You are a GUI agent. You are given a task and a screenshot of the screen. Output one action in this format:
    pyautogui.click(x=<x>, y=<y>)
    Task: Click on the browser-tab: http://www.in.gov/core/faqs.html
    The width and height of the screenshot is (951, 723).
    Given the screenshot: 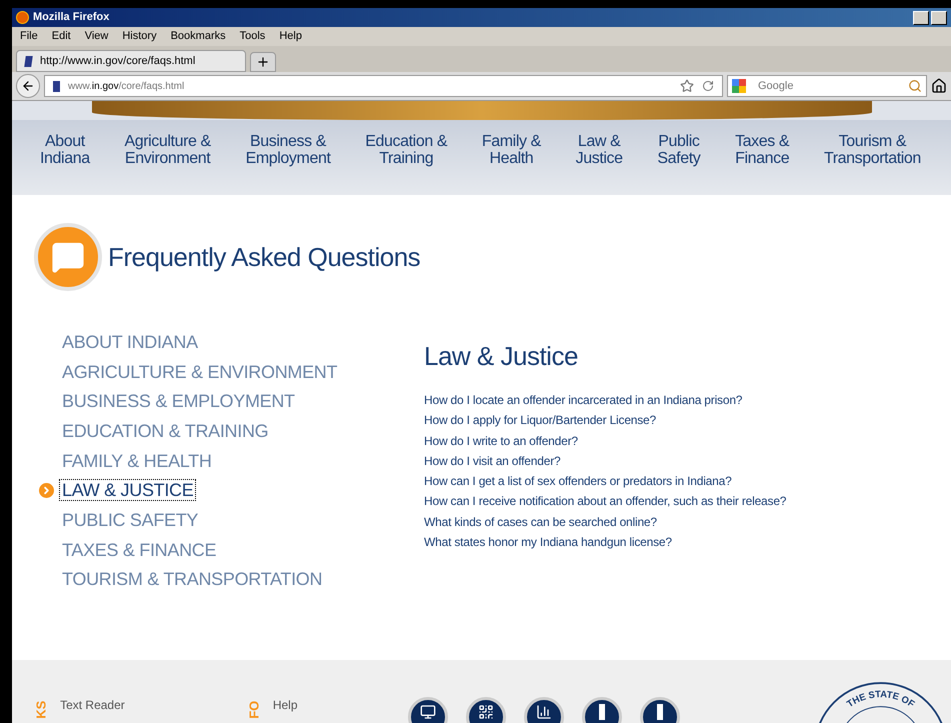 What is the action you would take?
    pyautogui.click(x=131, y=61)
    